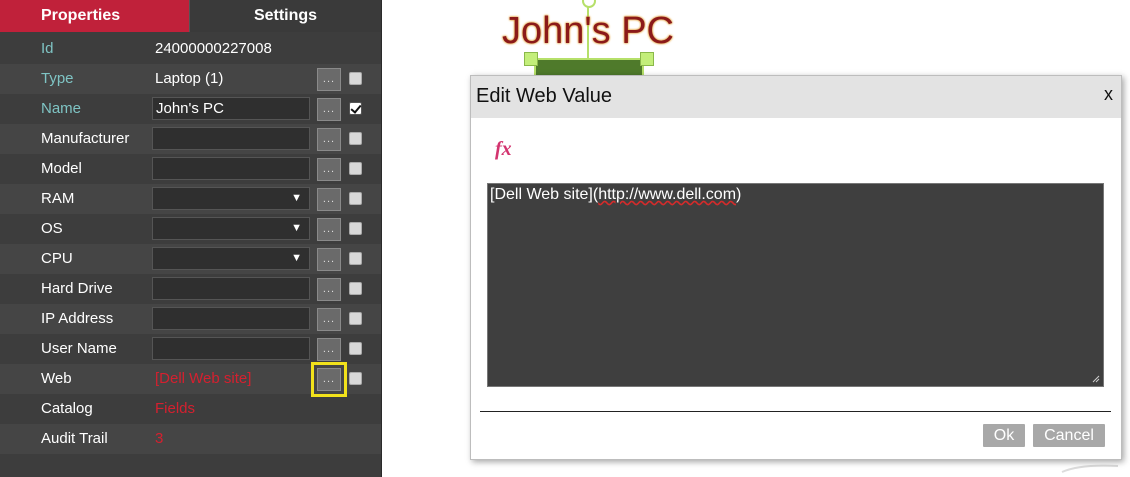 Image resolution: width=1130 pixels, height=477 pixels. What do you see at coordinates (355, 108) in the screenshot?
I see `name-checkbox` at bounding box center [355, 108].